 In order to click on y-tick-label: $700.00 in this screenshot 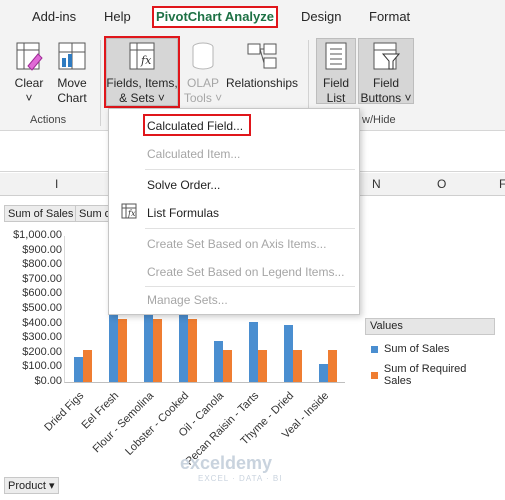, I will do `click(42, 278)`.